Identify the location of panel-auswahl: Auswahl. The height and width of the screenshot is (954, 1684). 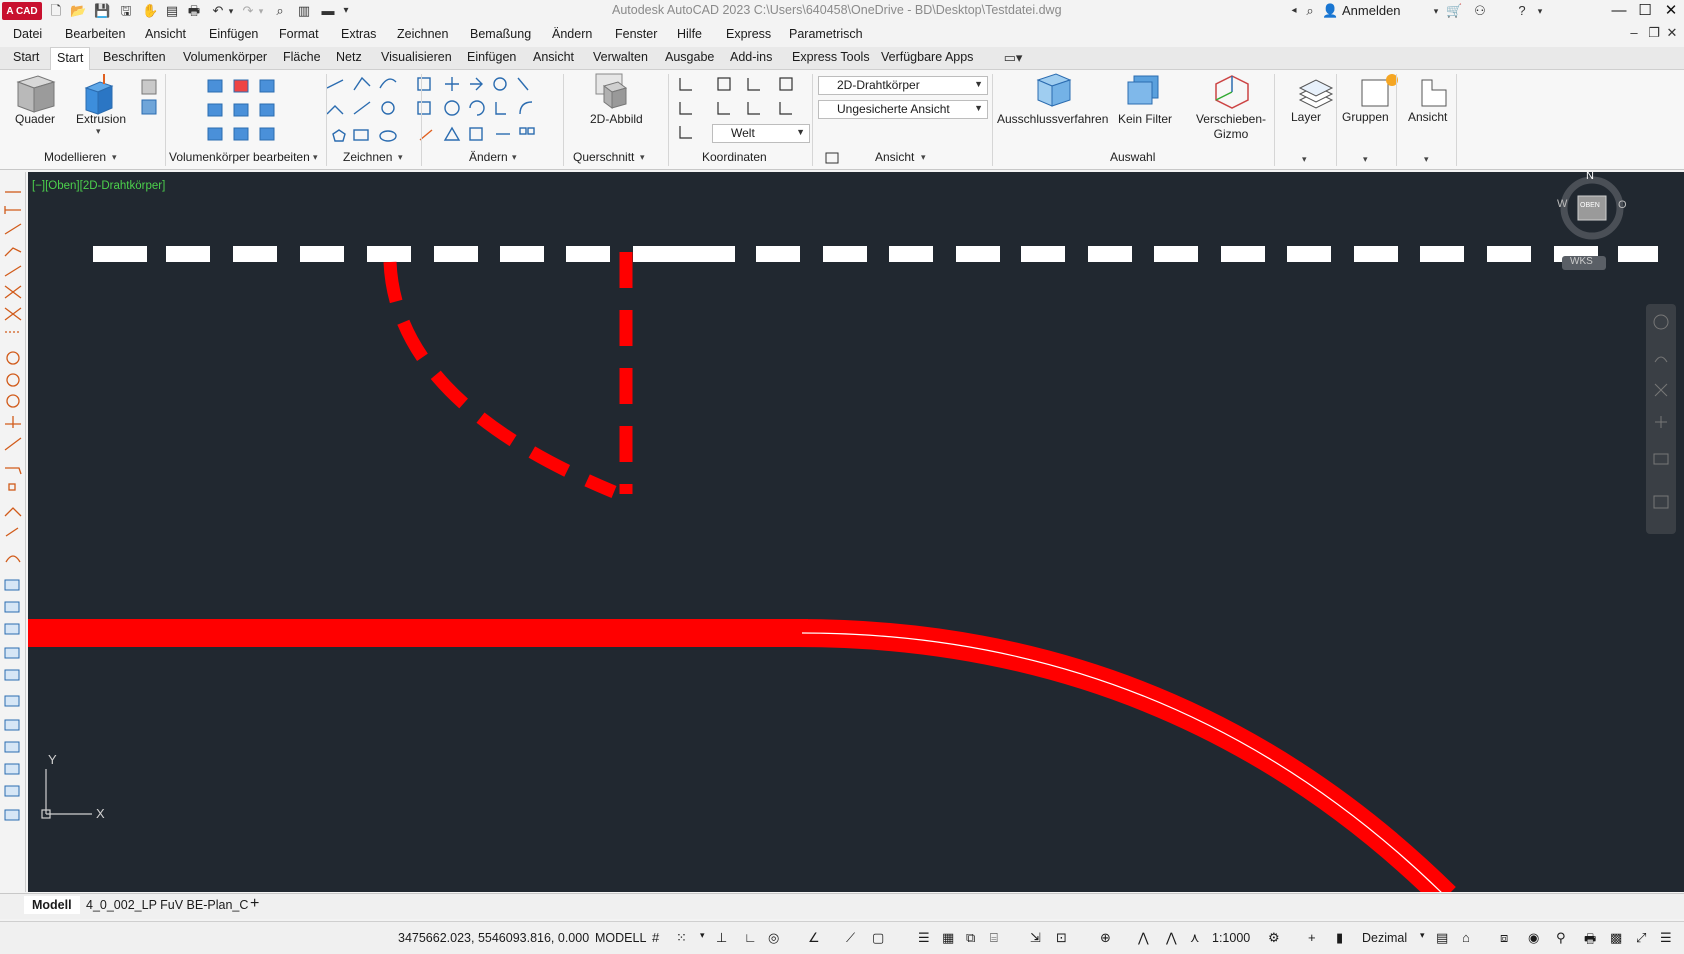
(1132, 157).